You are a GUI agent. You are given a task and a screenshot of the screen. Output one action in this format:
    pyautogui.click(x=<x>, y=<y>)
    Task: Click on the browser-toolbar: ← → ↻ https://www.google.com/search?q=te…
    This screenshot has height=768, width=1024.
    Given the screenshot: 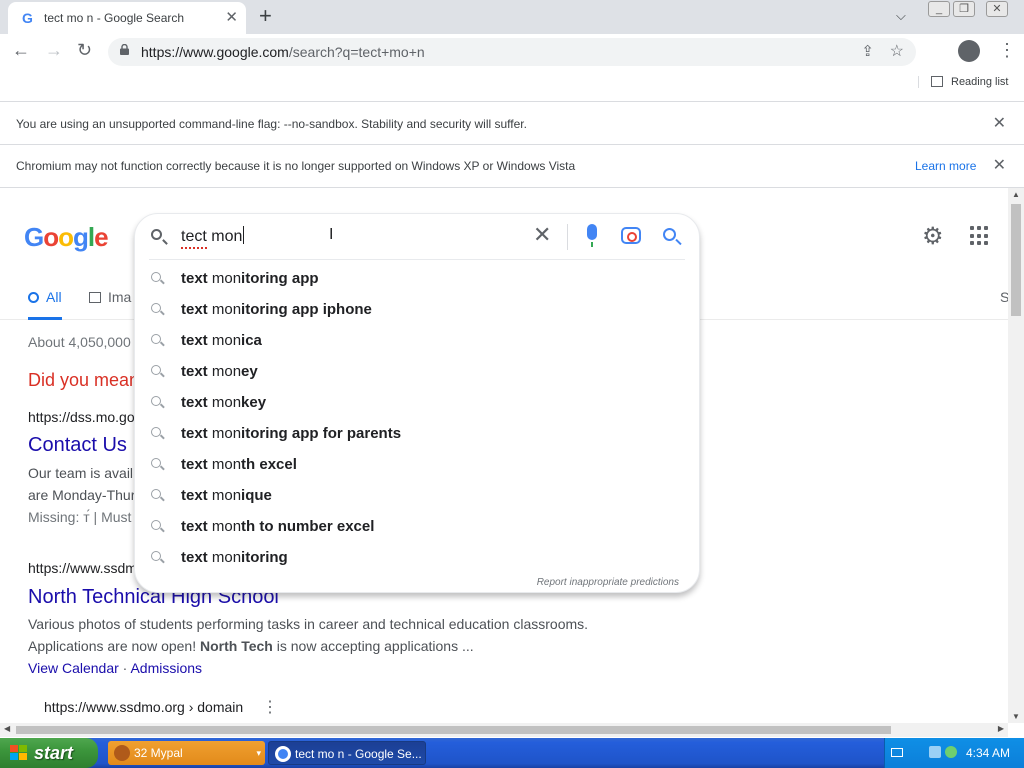 What is the action you would take?
    pyautogui.click(x=512, y=52)
    